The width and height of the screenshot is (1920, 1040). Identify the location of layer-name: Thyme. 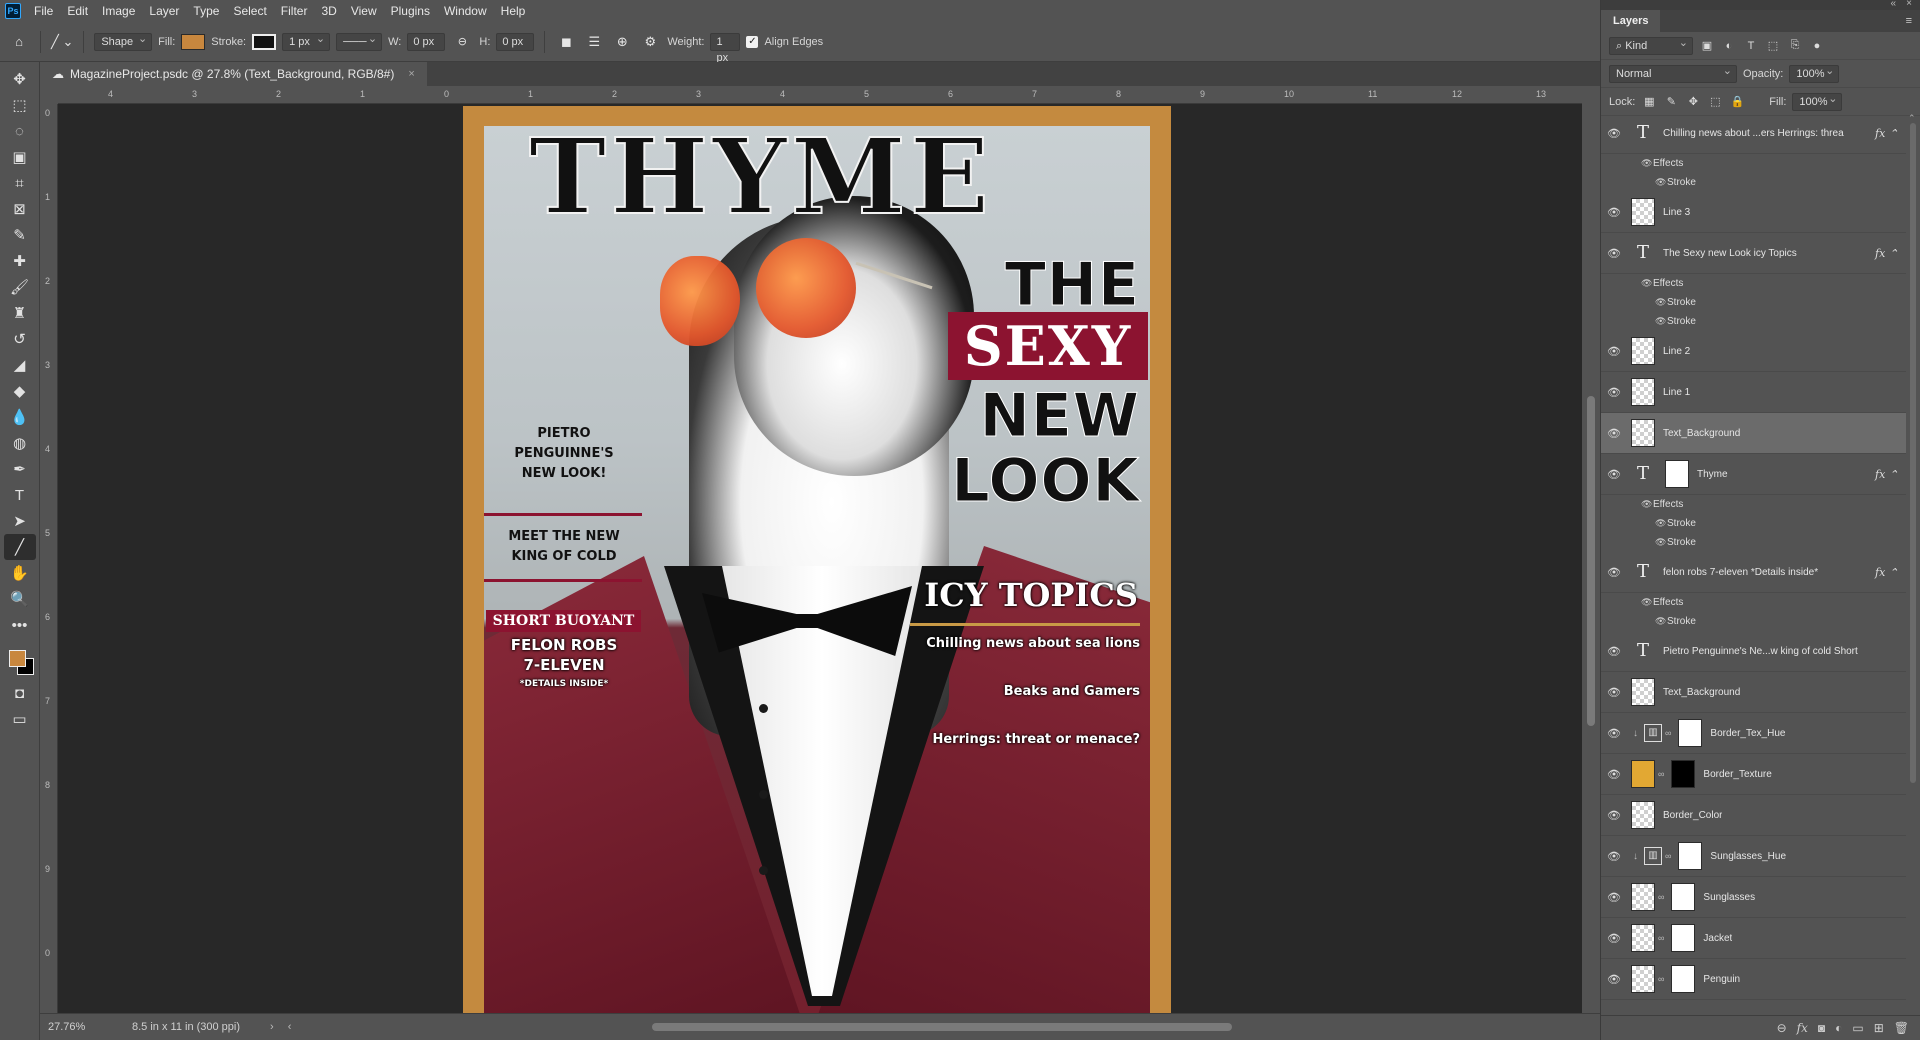
(1712, 474).